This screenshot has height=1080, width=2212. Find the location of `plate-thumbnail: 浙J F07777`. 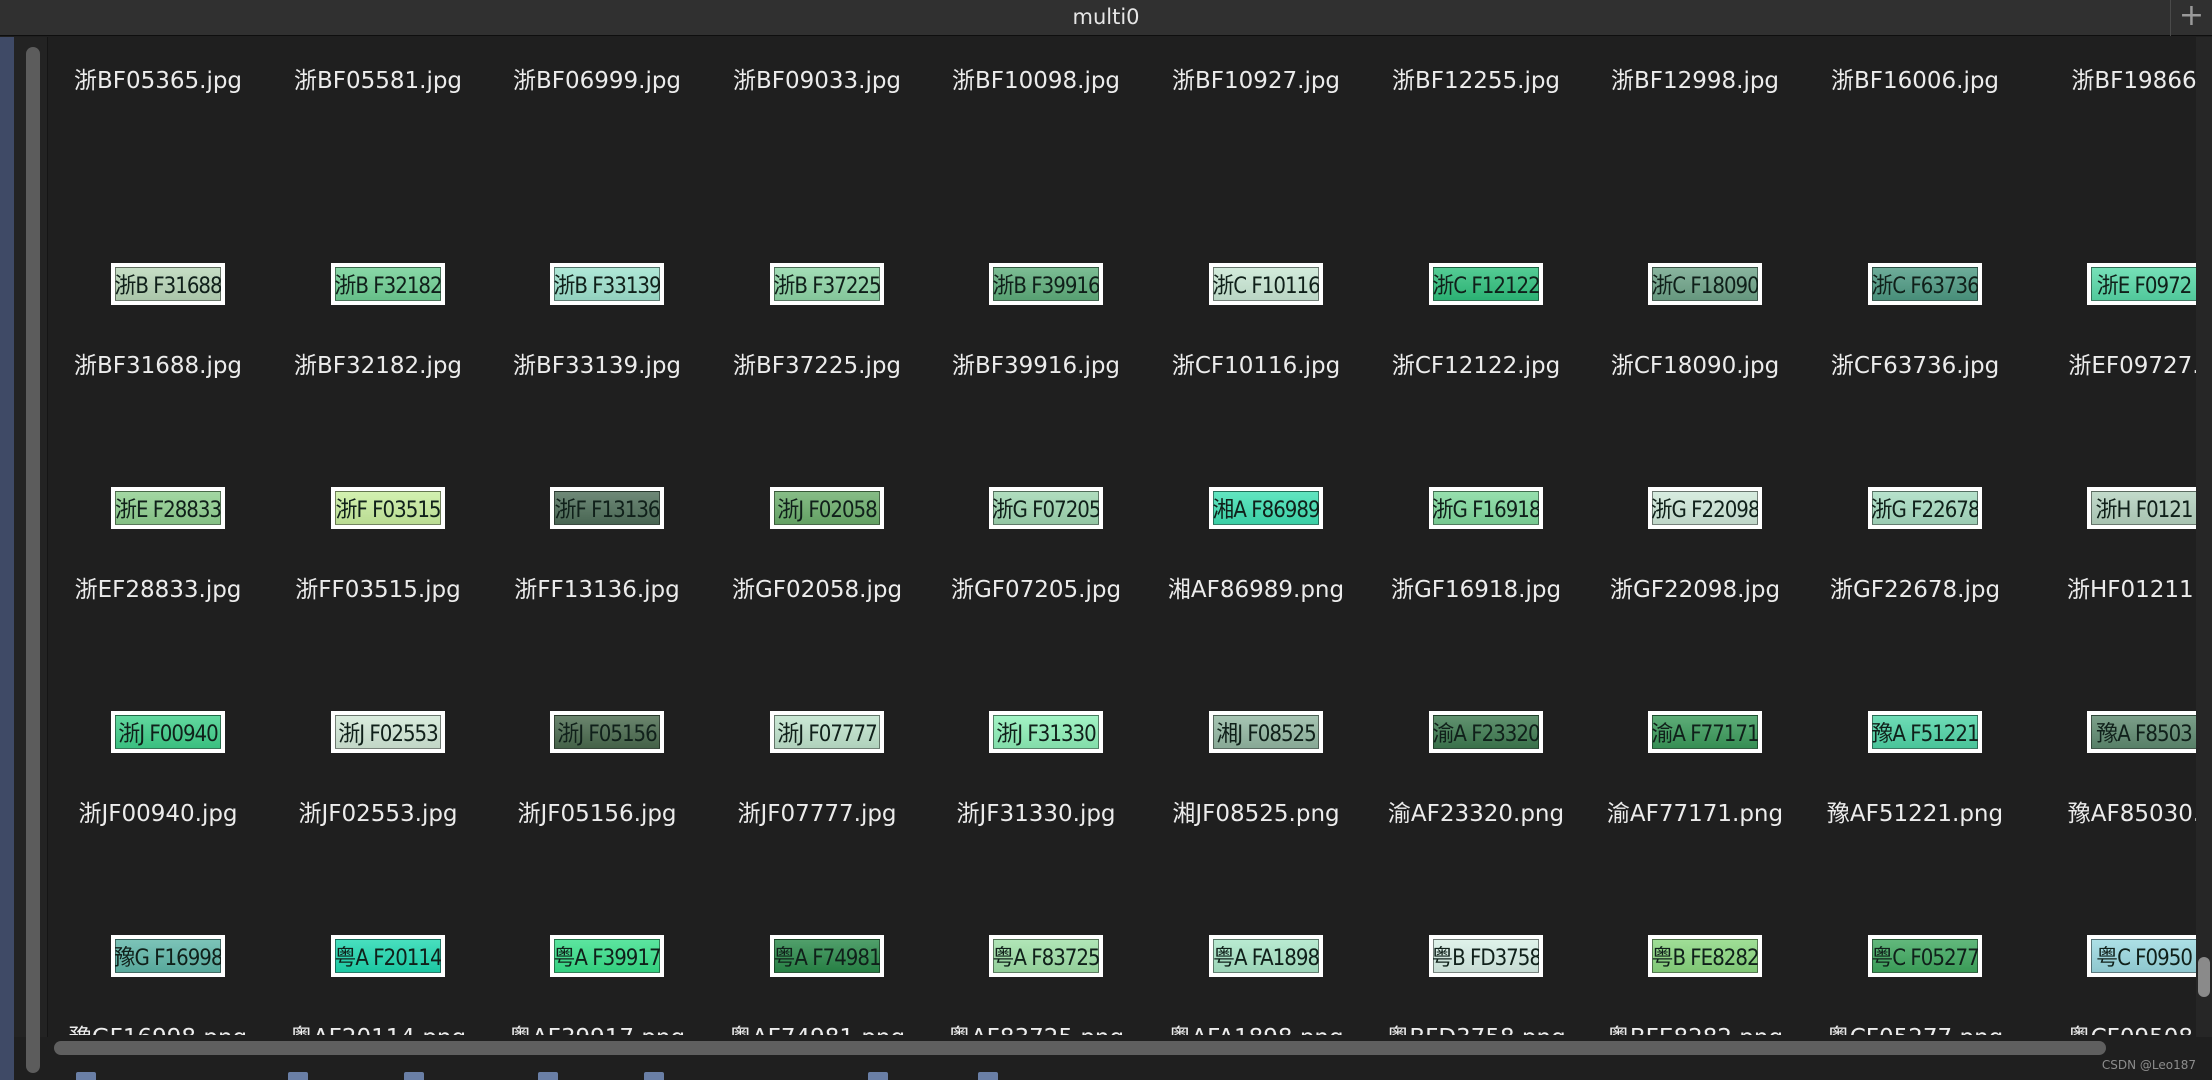

plate-thumbnail: 浙J F07777 is located at coordinates (827, 732).